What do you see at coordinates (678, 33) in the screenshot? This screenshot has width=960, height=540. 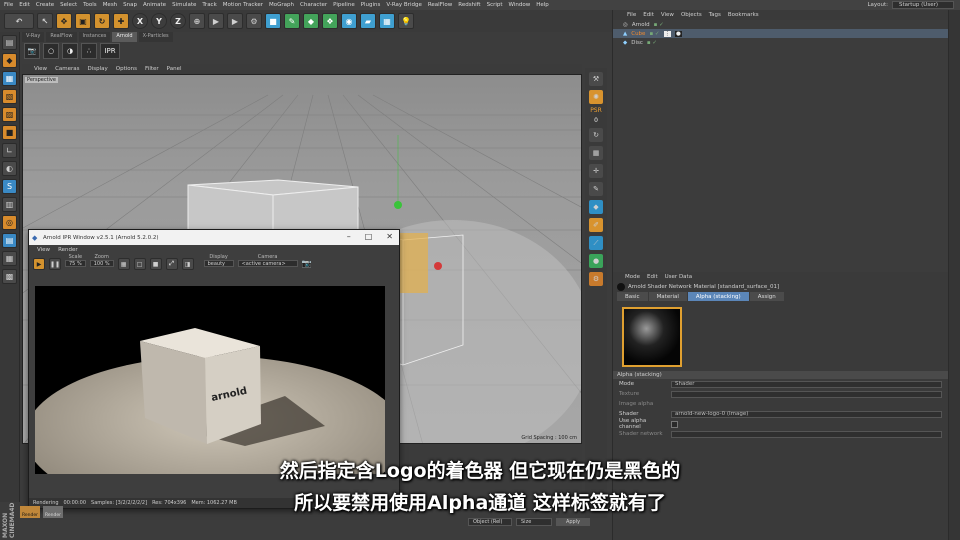 I see `material-tag-icon: ●` at bounding box center [678, 33].